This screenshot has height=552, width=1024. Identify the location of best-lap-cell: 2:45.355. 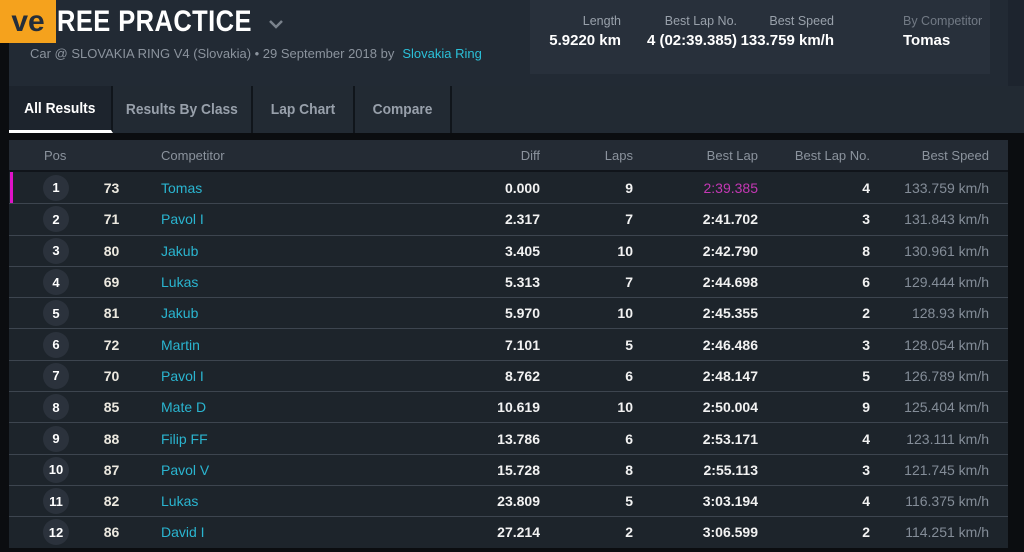
(730, 313).